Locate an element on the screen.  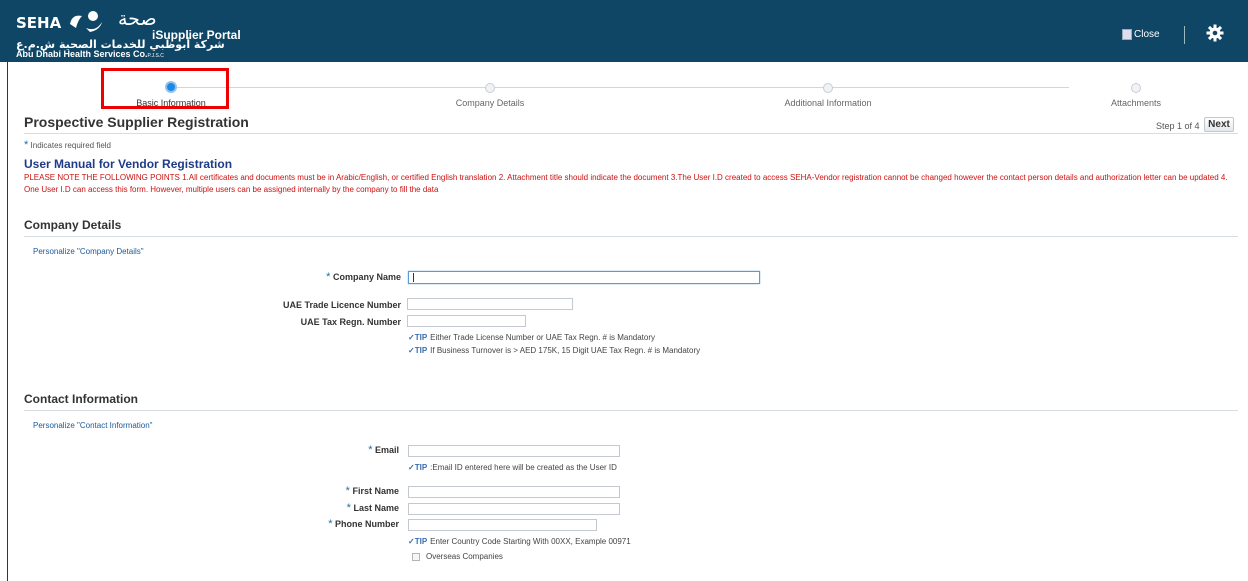
page-left-border is located at coordinates (7, 321).